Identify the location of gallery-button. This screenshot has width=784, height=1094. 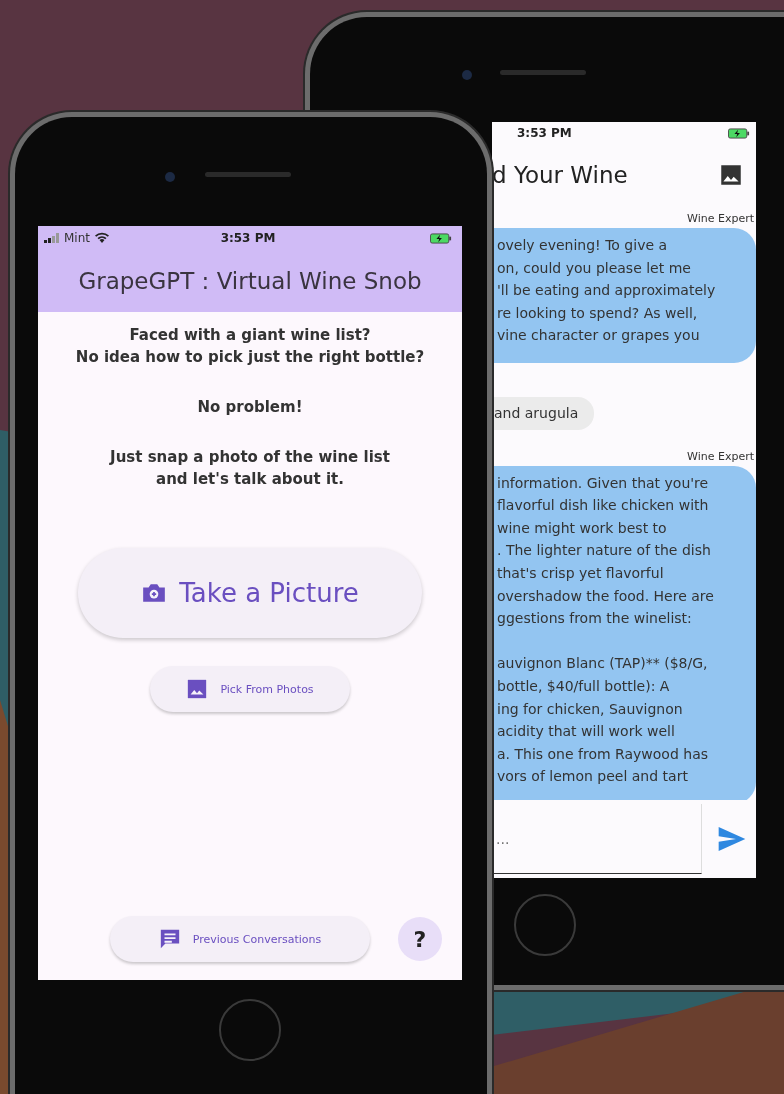
(731, 175).